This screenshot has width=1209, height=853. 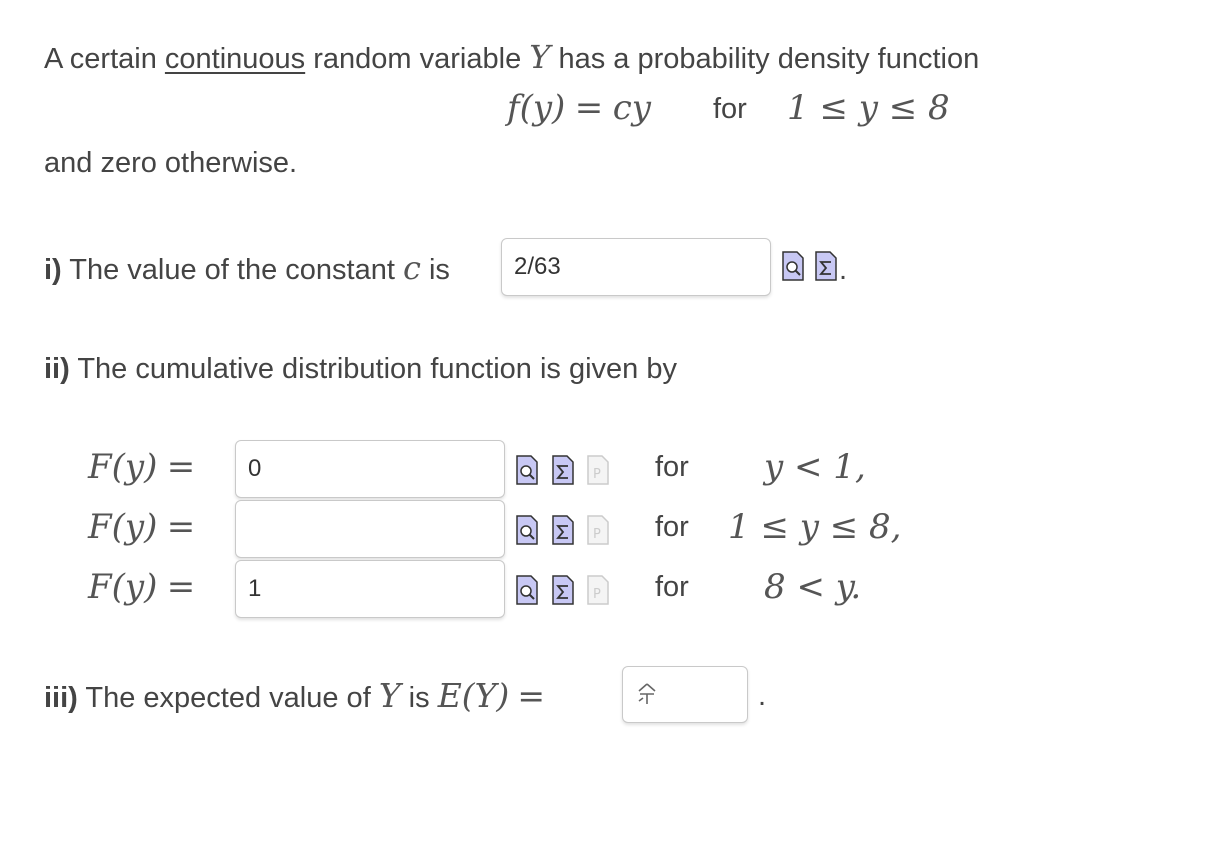 What do you see at coordinates (536, 108) in the screenshot?
I see `pdf-lhs: f(y)` at bounding box center [536, 108].